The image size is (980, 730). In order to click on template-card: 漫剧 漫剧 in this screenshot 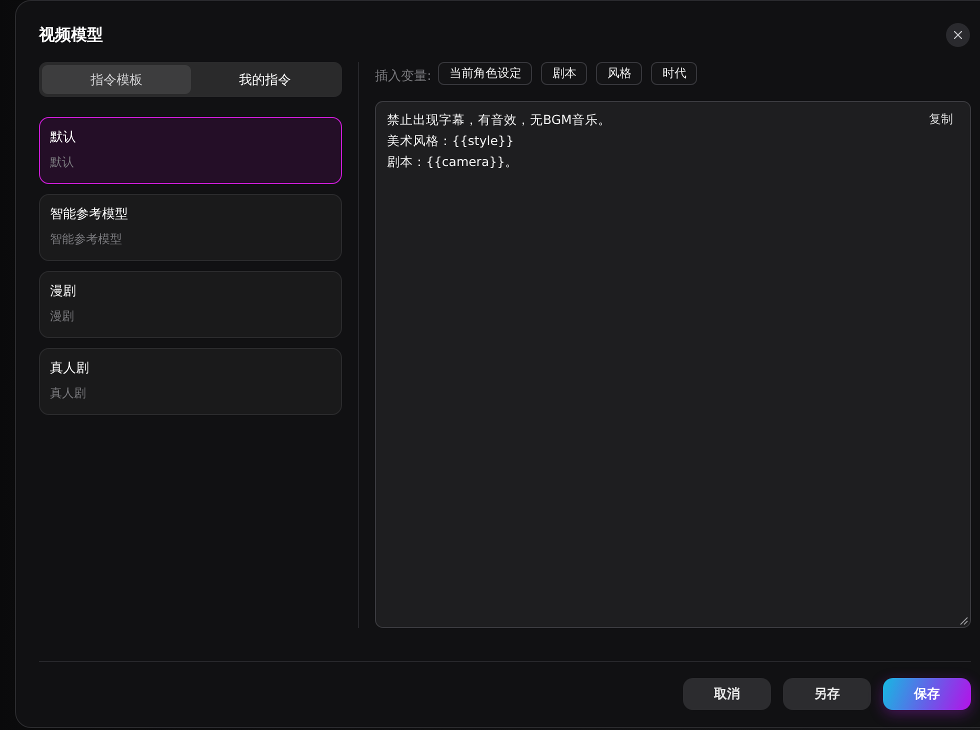, I will do `click(190, 304)`.